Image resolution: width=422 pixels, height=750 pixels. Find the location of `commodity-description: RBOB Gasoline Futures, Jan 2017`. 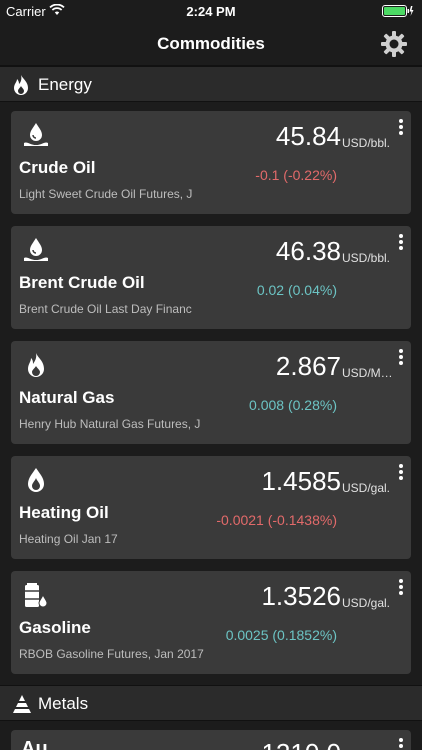

commodity-description: RBOB Gasoline Futures, Jan 2017 is located at coordinates (111, 654).